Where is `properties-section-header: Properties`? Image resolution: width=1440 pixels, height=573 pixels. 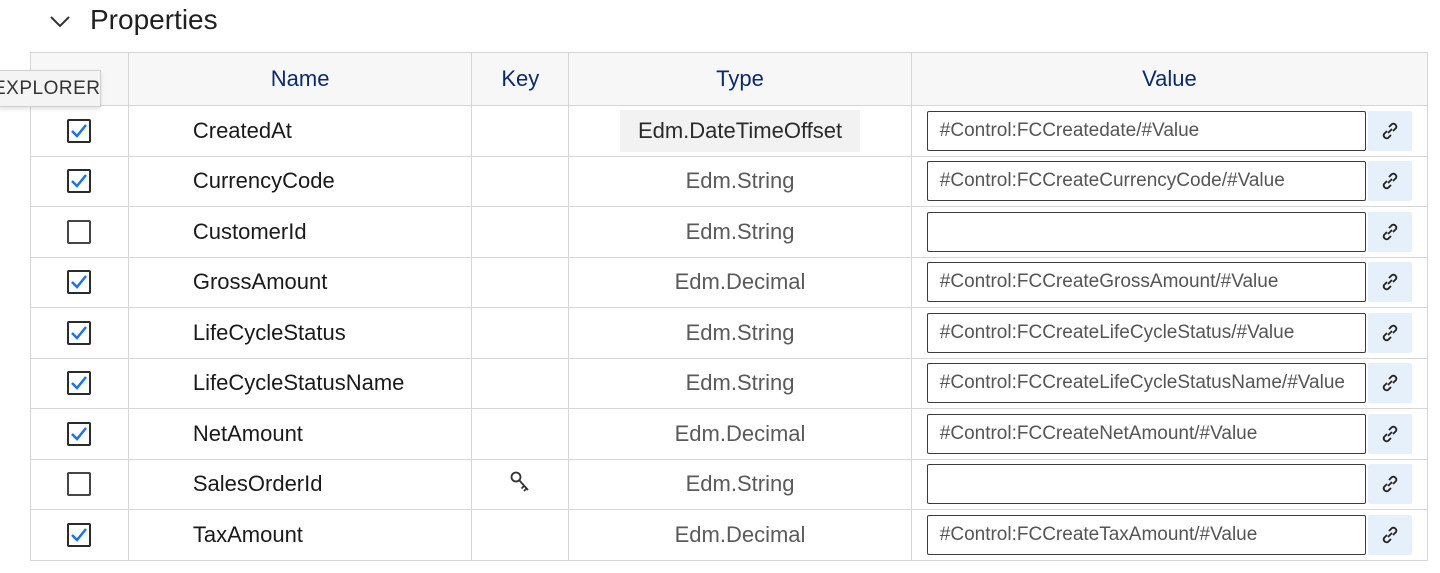 properties-section-header: Properties is located at coordinates (729, 25).